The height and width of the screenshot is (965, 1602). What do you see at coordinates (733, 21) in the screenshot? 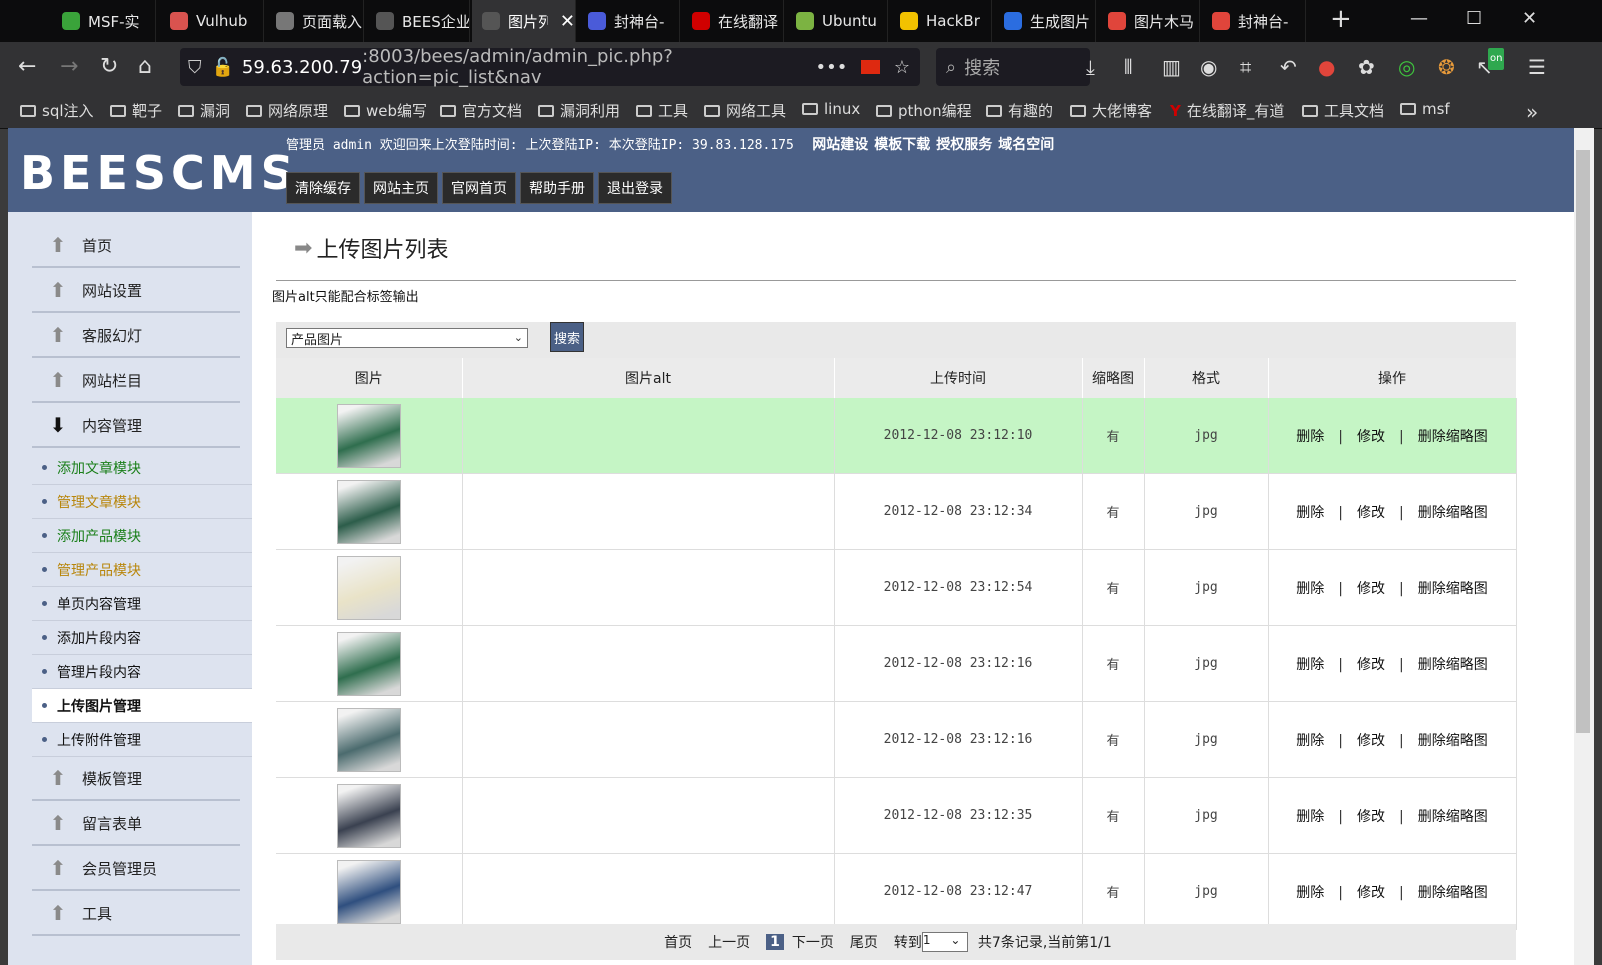
I see `browser-tab: 在线翻译` at bounding box center [733, 21].